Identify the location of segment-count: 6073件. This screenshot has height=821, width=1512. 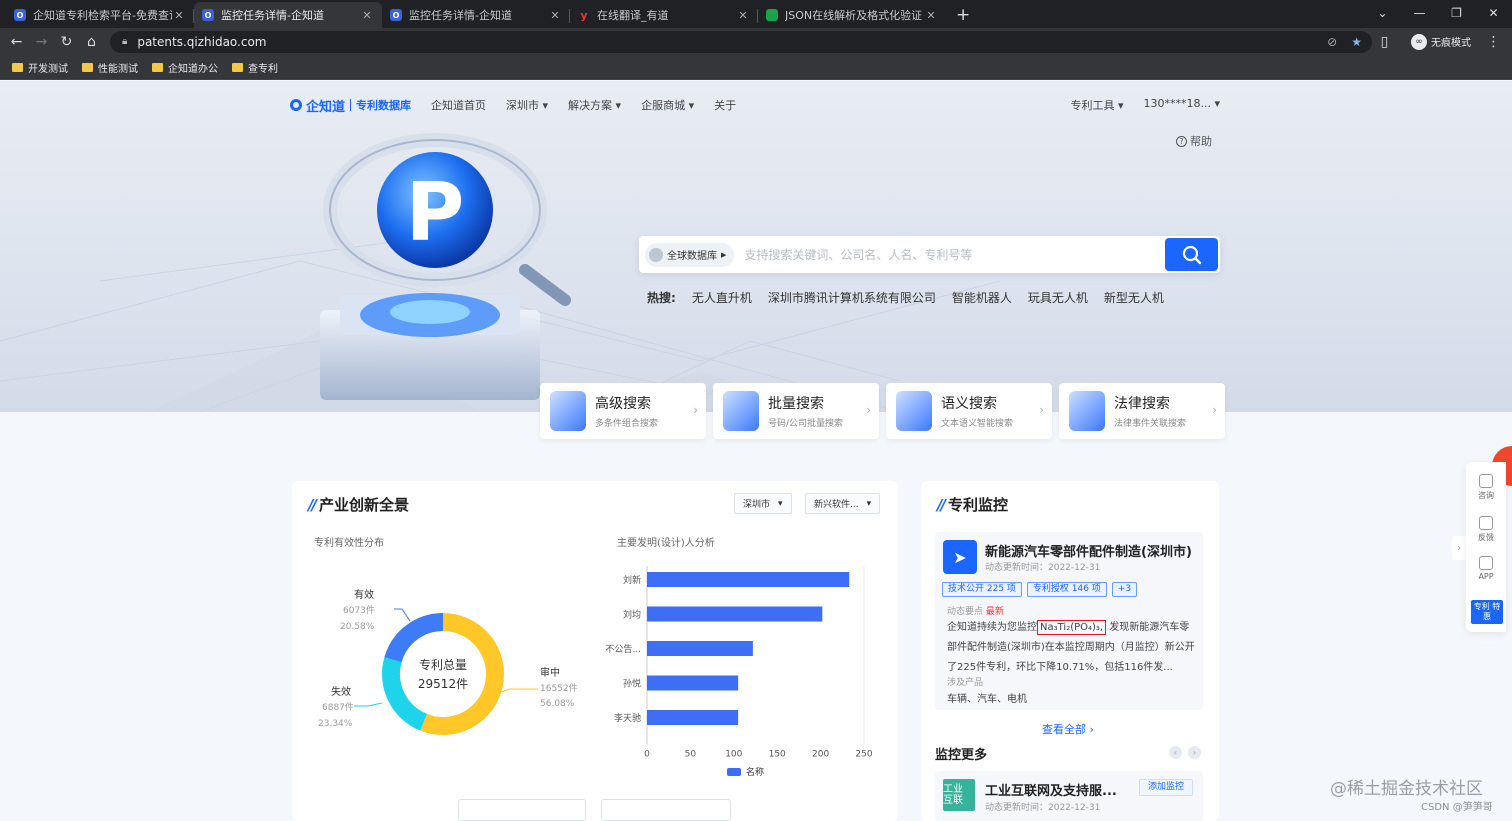
(359, 610).